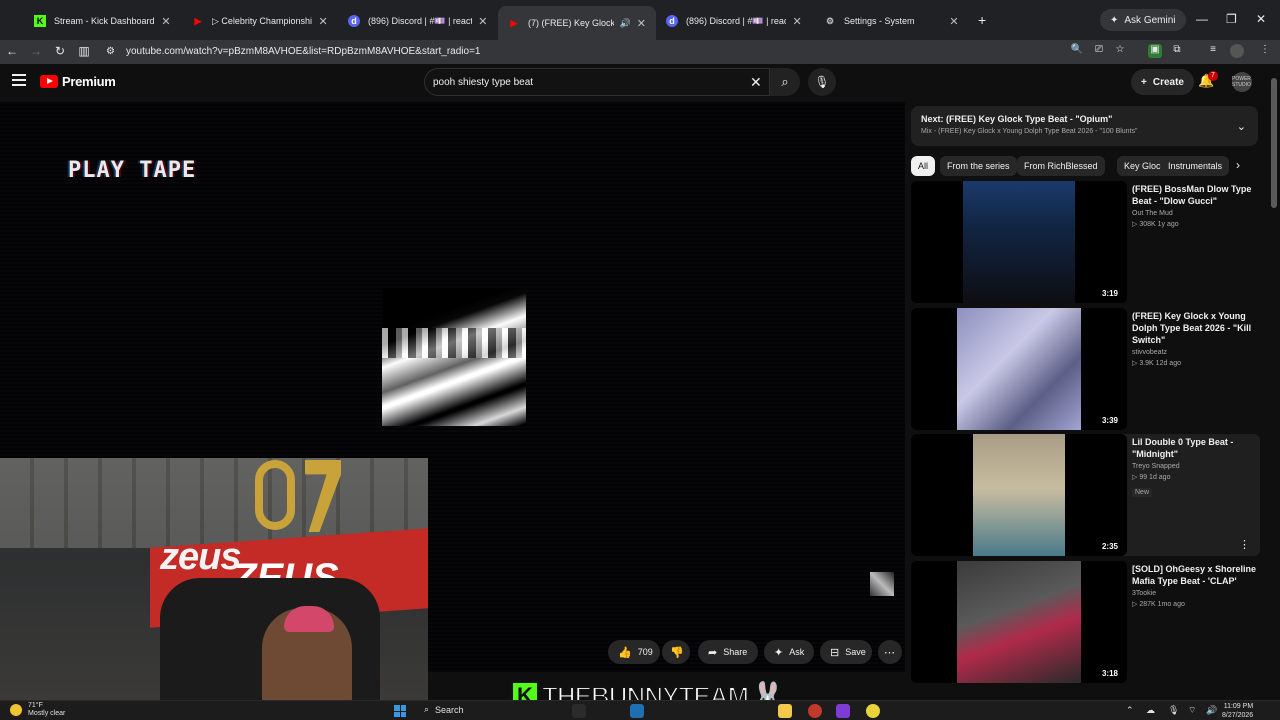  I want to click on weather-widget: 71°F Mostly clear, so click(37, 710).